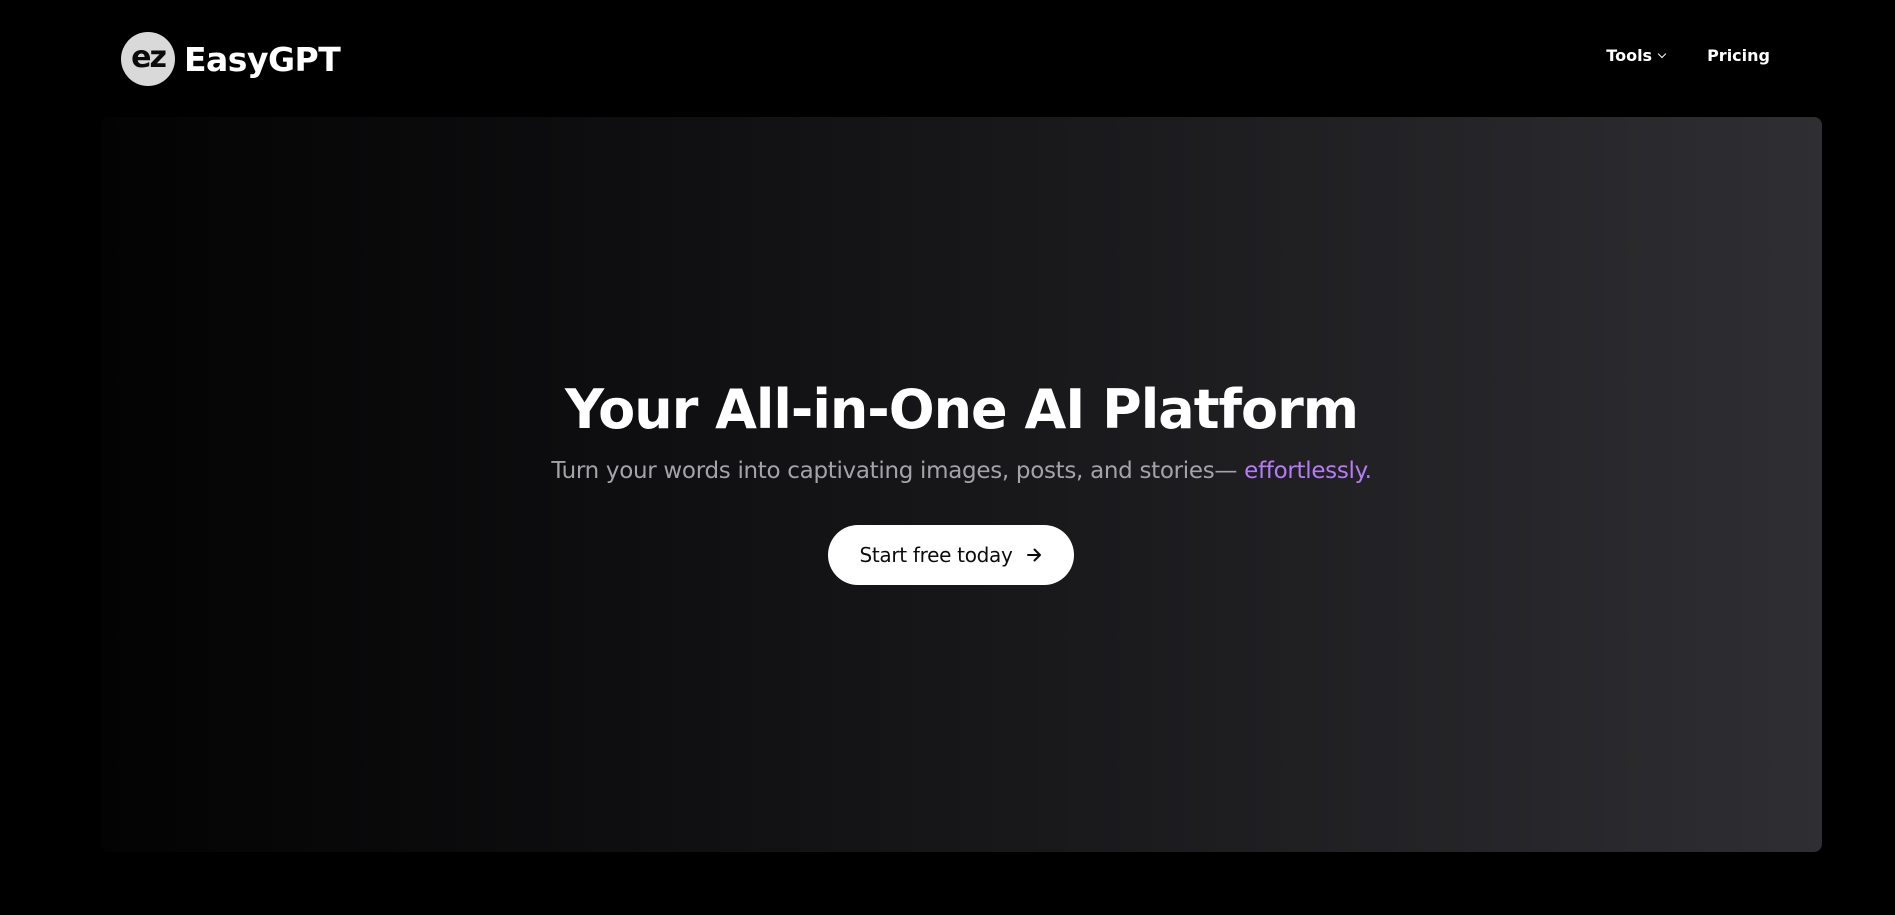 This screenshot has height=915, width=1895. What do you see at coordinates (936, 555) in the screenshot?
I see `start-free-button-label: Start free today` at bounding box center [936, 555].